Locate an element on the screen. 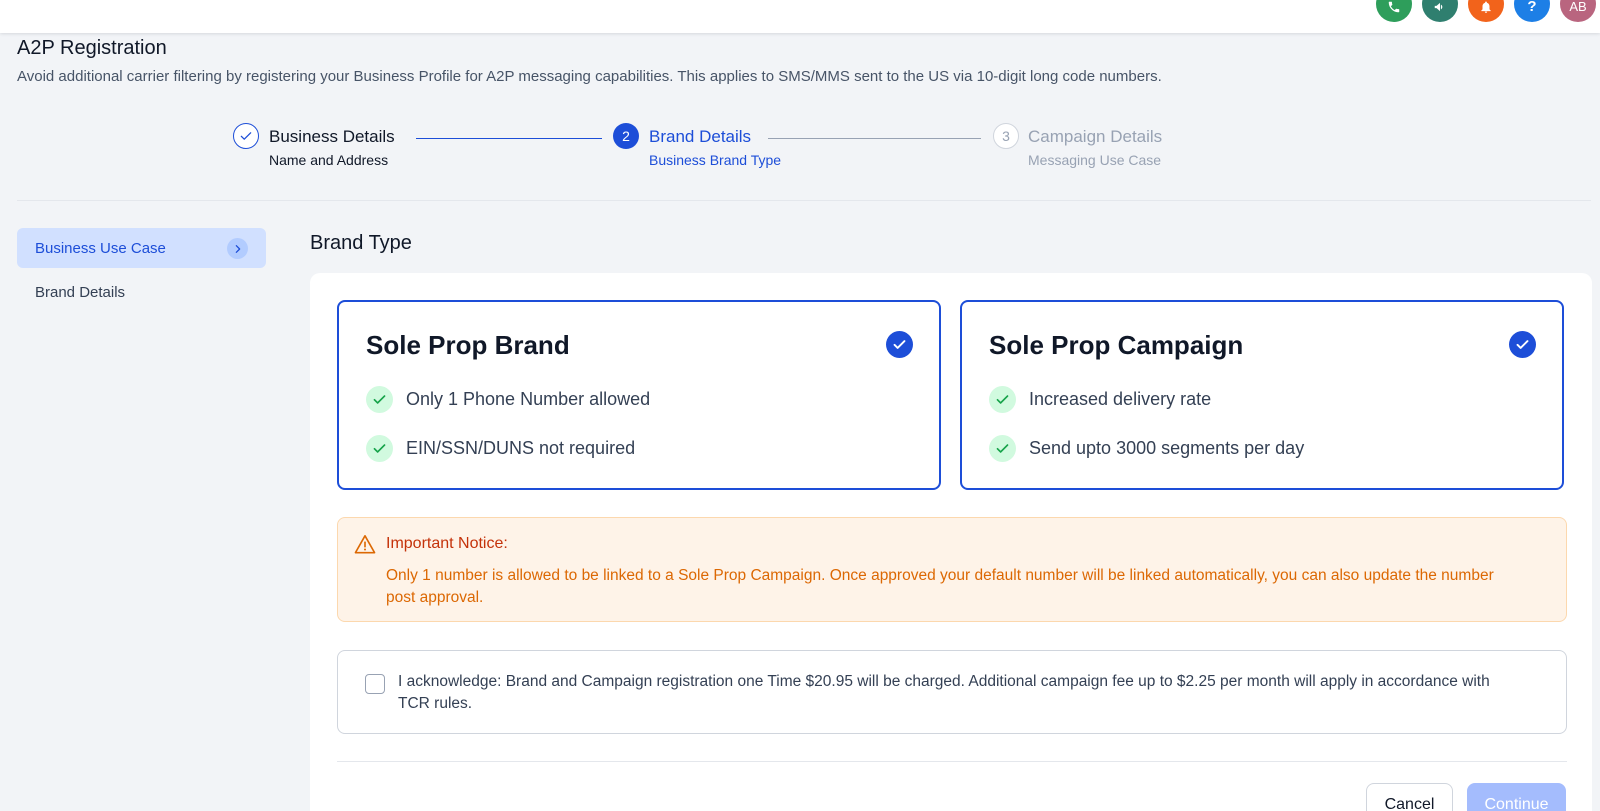 The height and width of the screenshot is (811, 1600). section-title: Brand Type is located at coordinates (361, 243).